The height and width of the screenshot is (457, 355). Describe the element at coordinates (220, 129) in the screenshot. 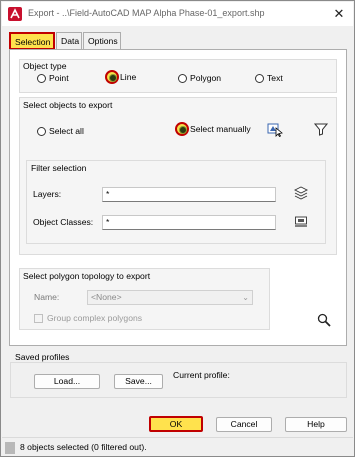

I see `radio-select-manually-label: Select manually` at that location.